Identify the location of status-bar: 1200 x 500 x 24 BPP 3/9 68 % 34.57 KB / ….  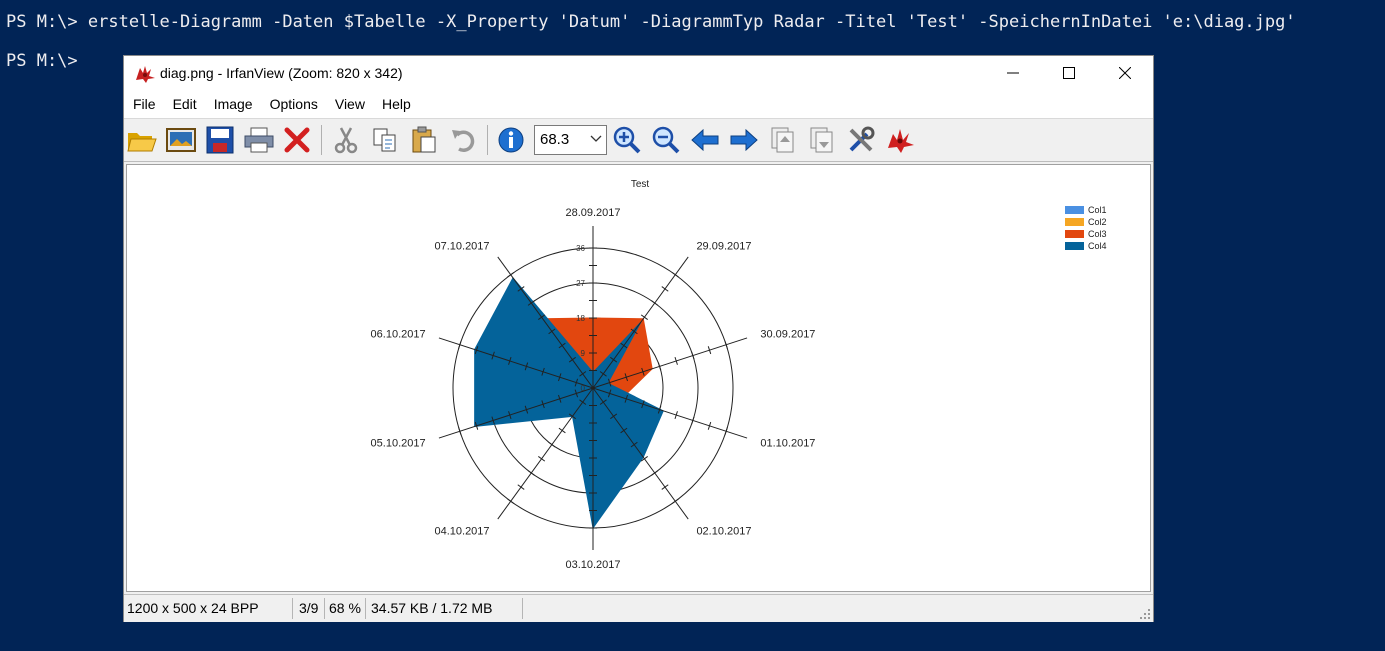
(638, 608).